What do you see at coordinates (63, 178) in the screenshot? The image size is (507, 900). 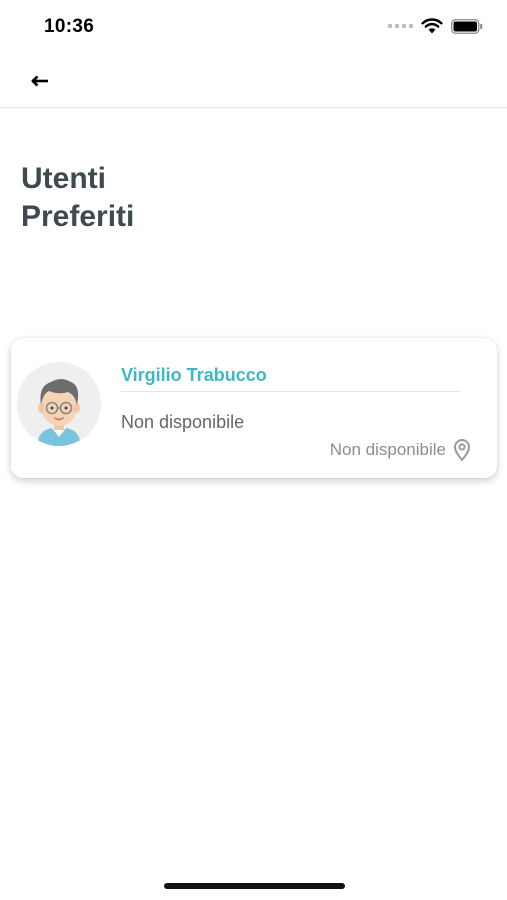 I see `page-title-line1: Utenti` at bounding box center [63, 178].